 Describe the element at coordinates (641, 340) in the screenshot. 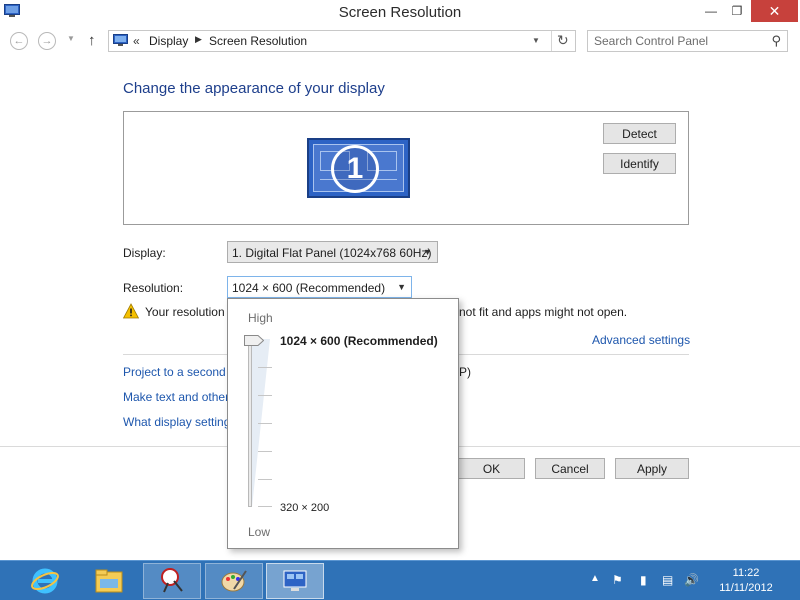

I see `advanced-settings-link: Advanced settings` at that location.